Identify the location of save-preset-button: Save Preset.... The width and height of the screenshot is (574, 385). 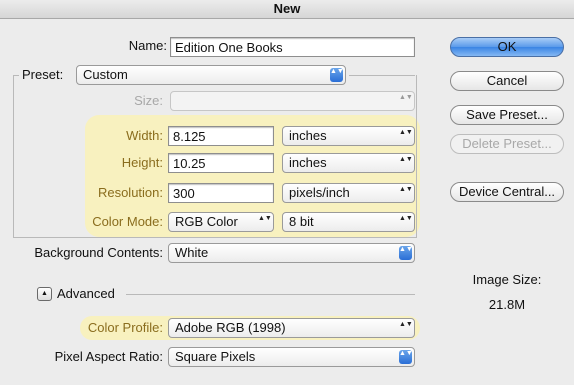
(507, 115).